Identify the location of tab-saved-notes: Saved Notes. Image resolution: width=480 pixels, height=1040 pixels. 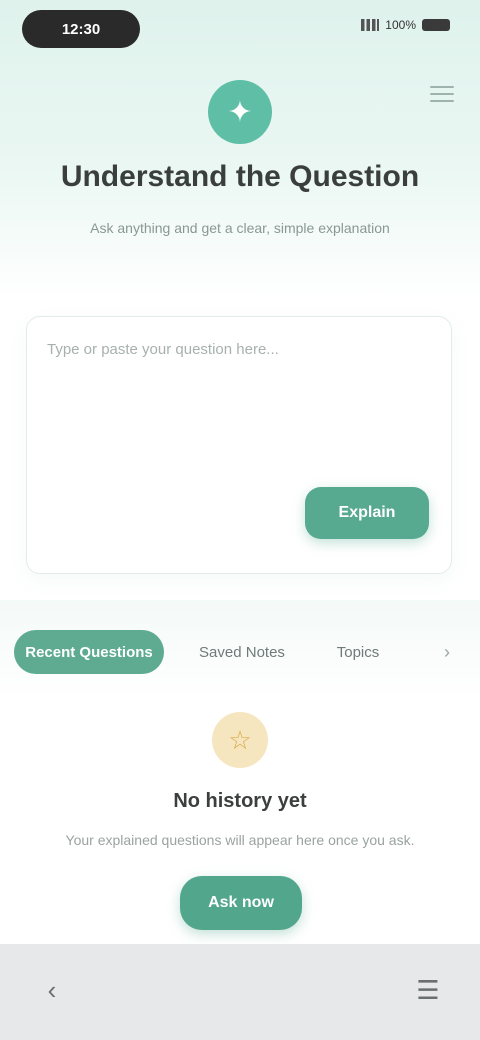
(242, 652).